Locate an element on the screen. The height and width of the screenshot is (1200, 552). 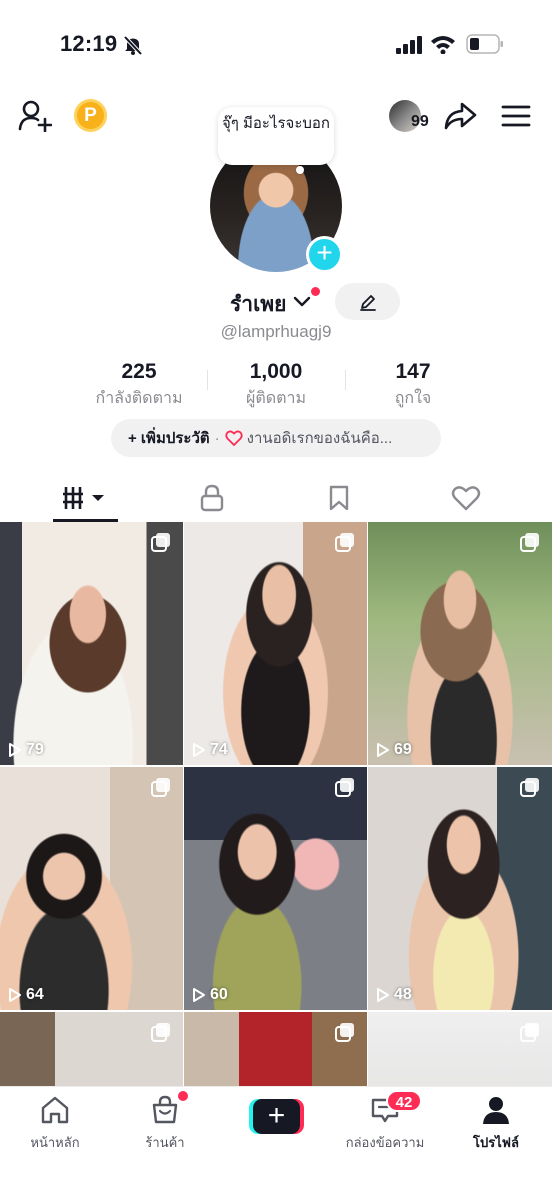
video-thumbnail: 60 is located at coordinates (275, 888).